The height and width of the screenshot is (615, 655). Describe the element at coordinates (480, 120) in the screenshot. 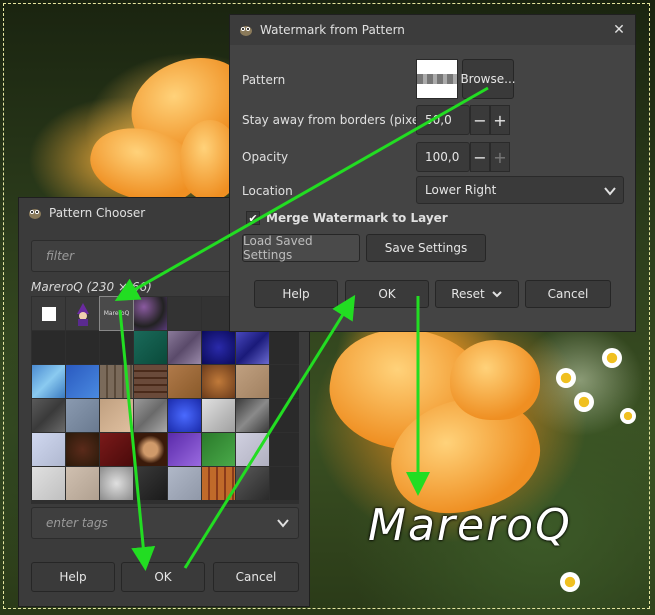

I see `borders-decrement-button: −` at that location.